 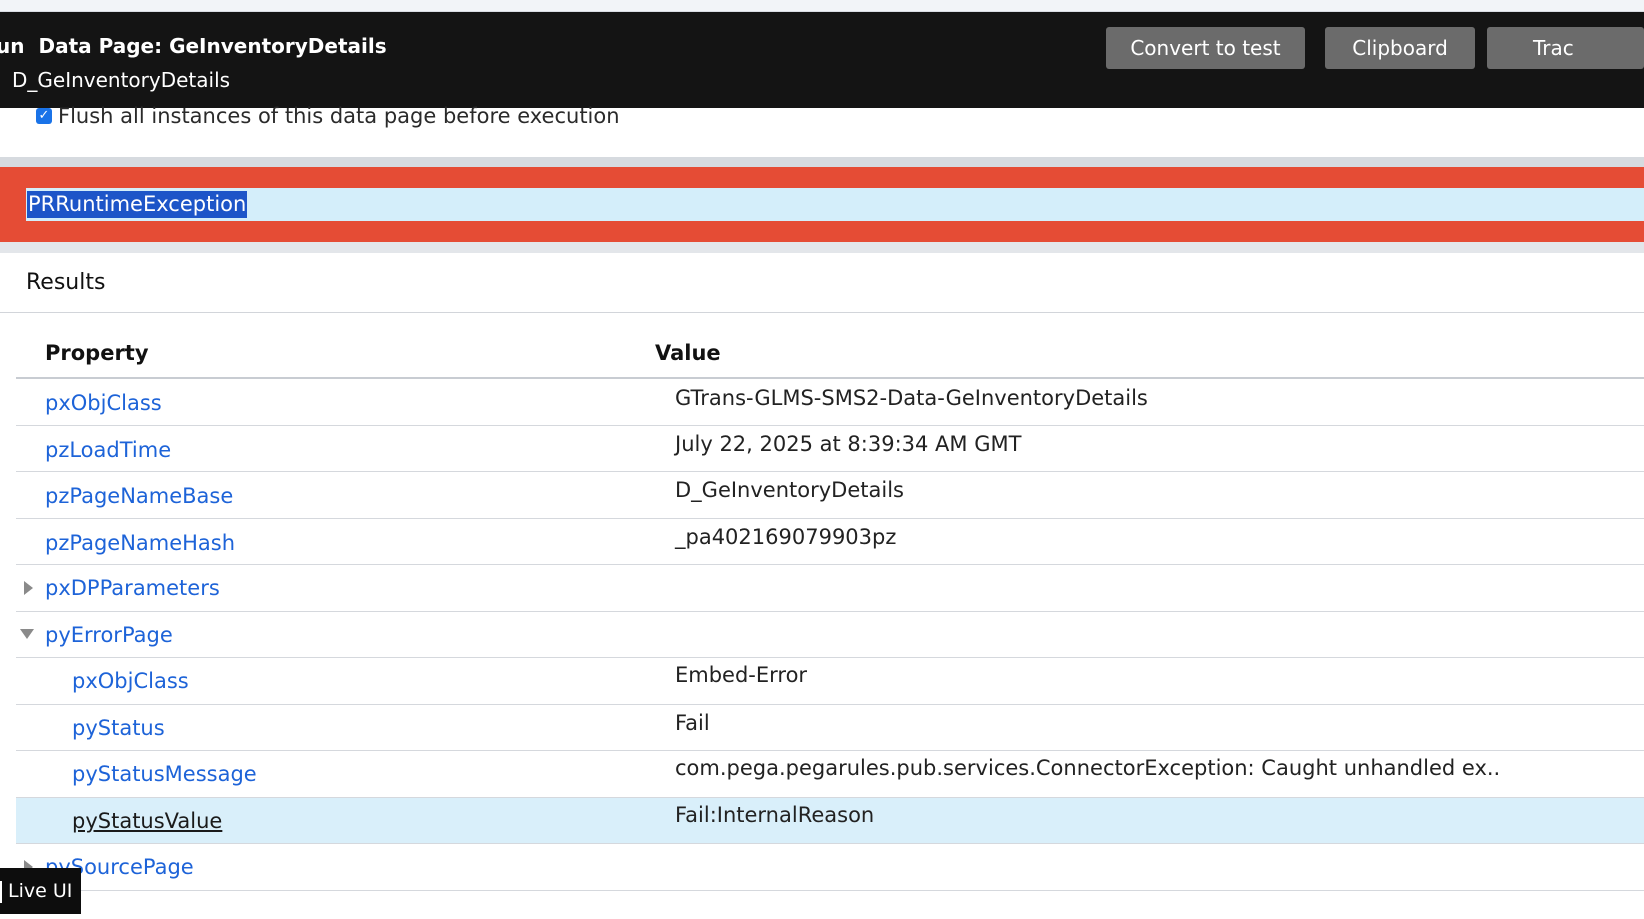 What do you see at coordinates (27, 634) in the screenshot?
I see `collapse-arrow-icon` at bounding box center [27, 634].